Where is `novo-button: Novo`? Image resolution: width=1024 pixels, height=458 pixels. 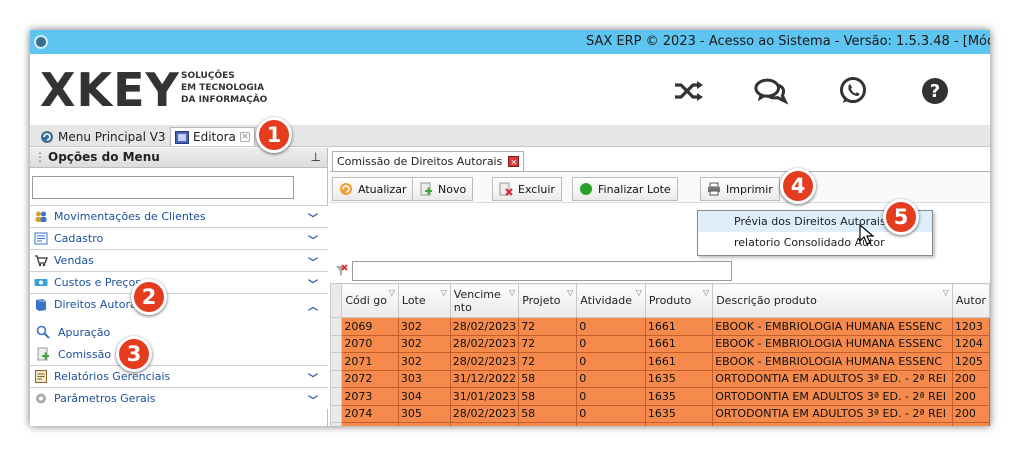
novo-button: Novo is located at coordinates (443, 189).